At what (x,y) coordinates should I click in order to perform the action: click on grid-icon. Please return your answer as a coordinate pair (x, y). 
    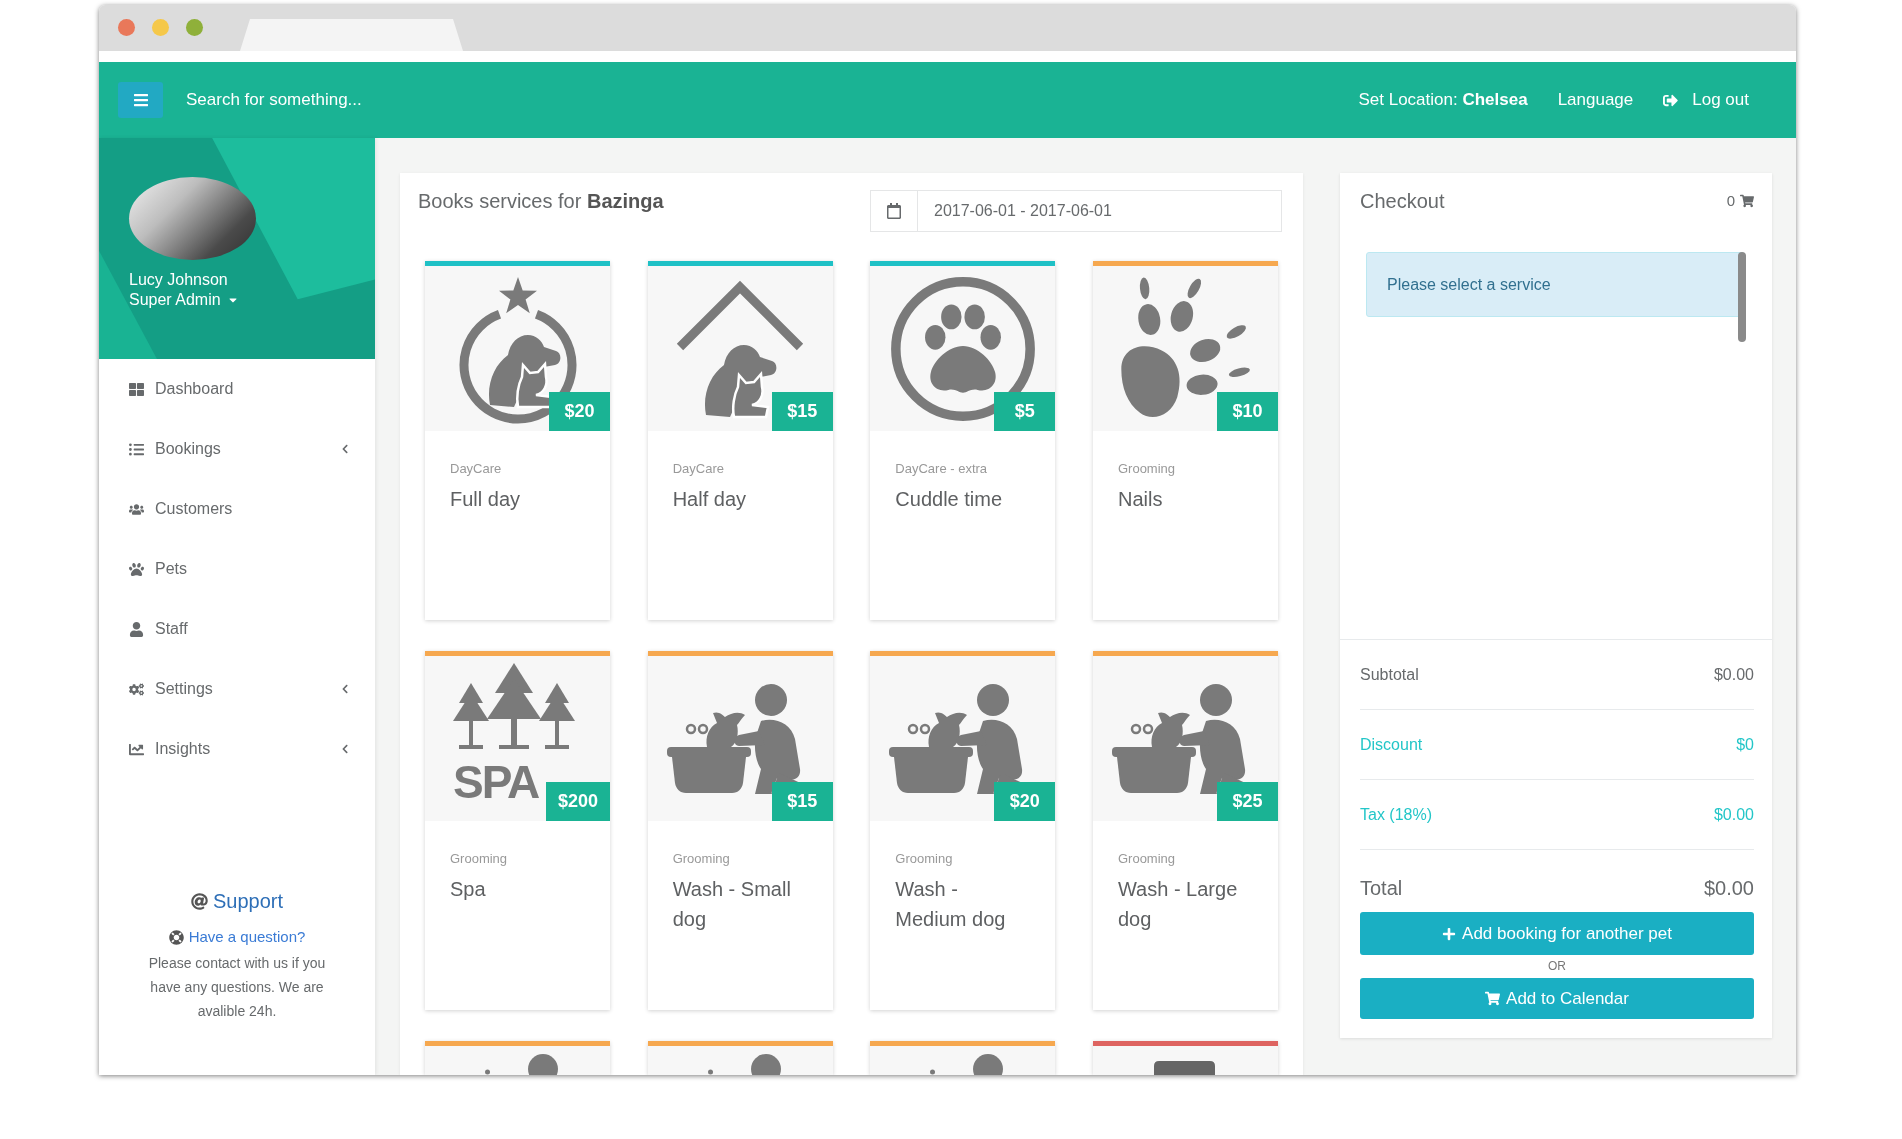
    Looking at the image, I should click on (136, 389).